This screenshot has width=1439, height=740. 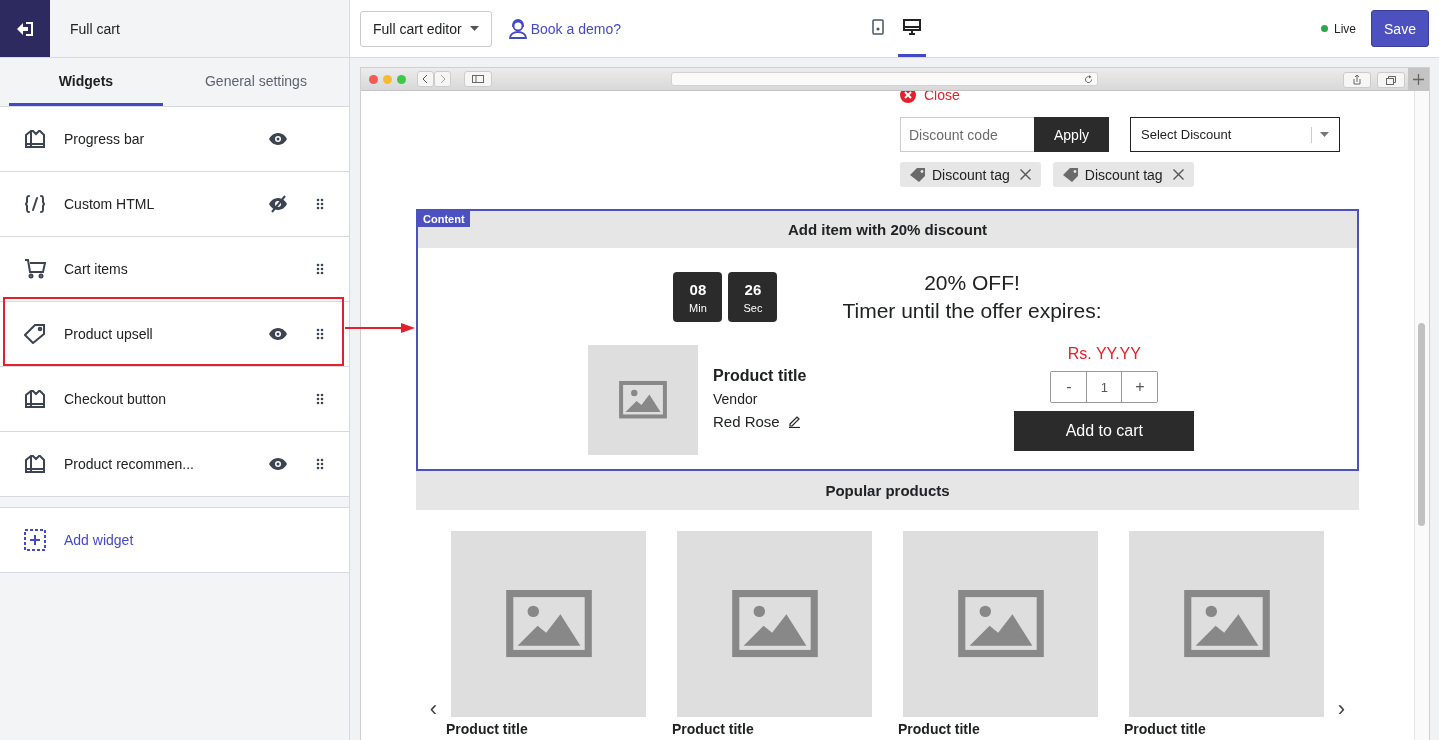 What do you see at coordinates (1341, 709) in the screenshot?
I see `next-button: ›` at bounding box center [1341, 709].